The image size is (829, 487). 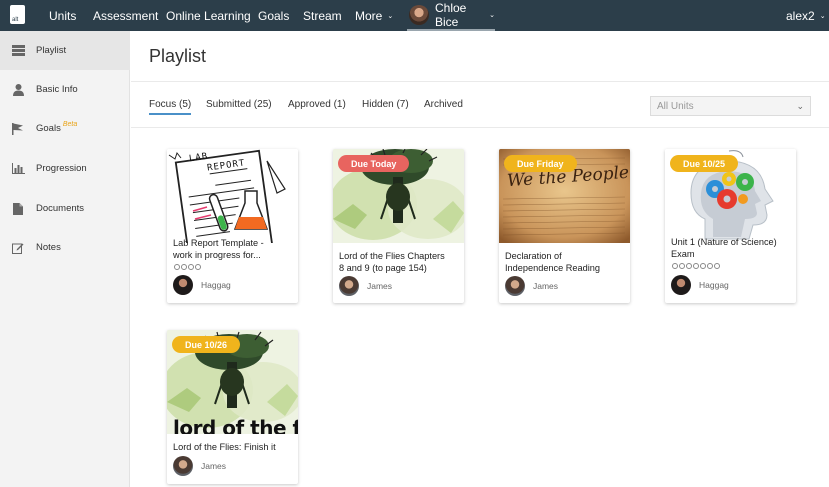 I want to click on card-title: Unit 1 (Nature of Science) Exam, so click(x=732, y=248).